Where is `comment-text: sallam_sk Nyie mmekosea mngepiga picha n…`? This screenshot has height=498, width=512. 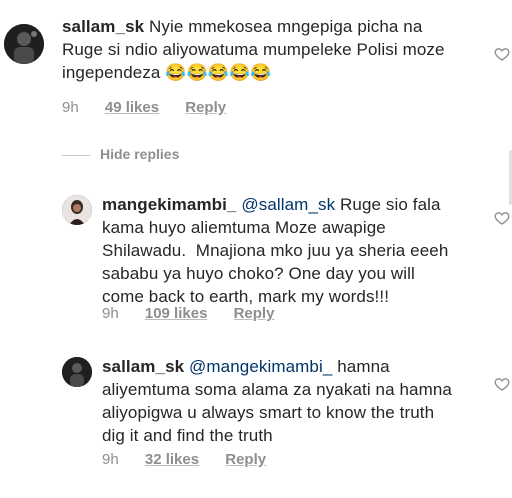
comment-text: sallam_sk Nyie mmekosea mngepiga picha n… is located at coordinates (272, 49).